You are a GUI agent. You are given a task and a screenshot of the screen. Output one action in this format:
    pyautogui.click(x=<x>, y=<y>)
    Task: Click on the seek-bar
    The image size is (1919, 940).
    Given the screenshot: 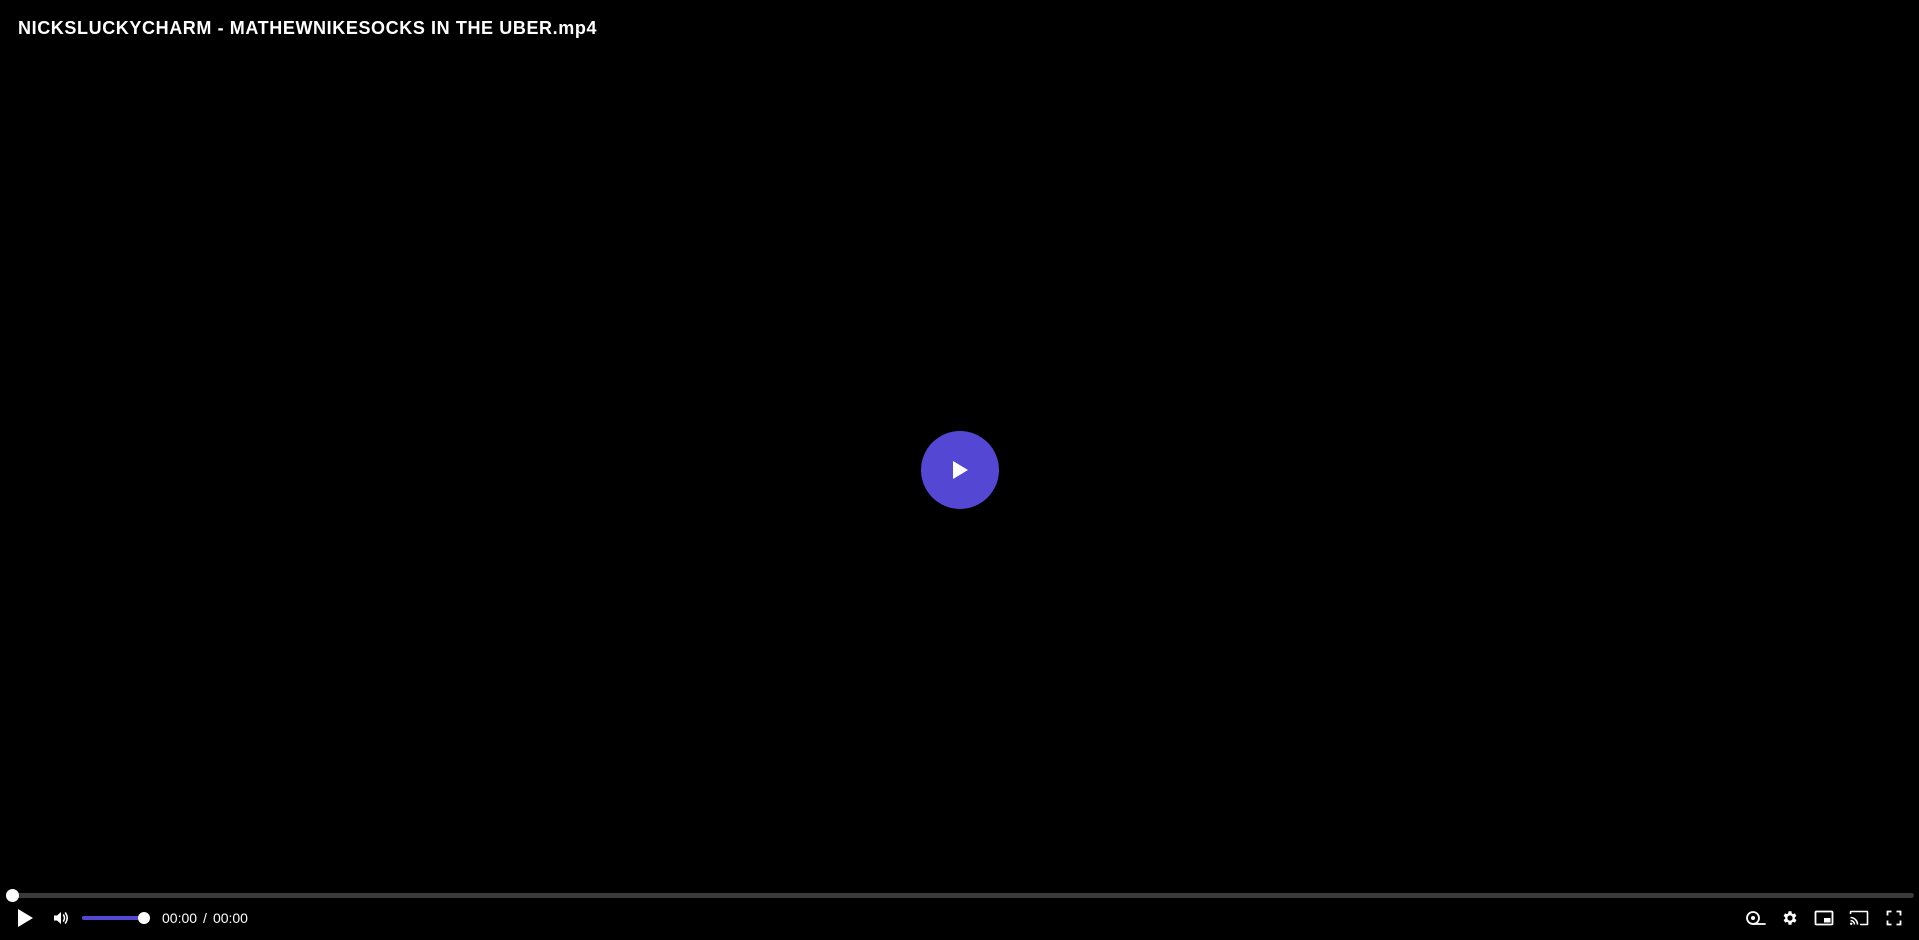 What is the action you would take?
    pyautogui.click(x=960, y=895)
    